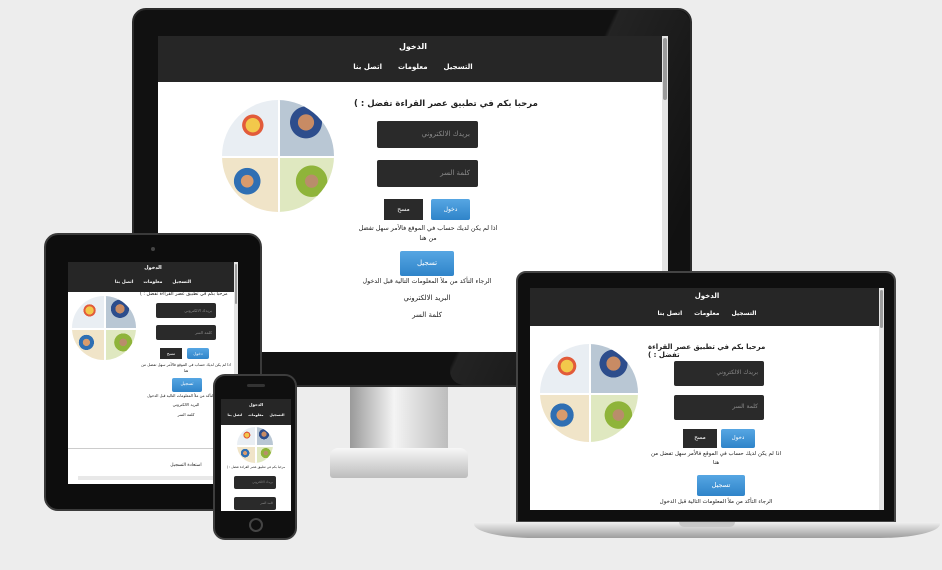  Describe the element at coordinates (707, 530) in the screenshot. I see `laptop-base` at that location.